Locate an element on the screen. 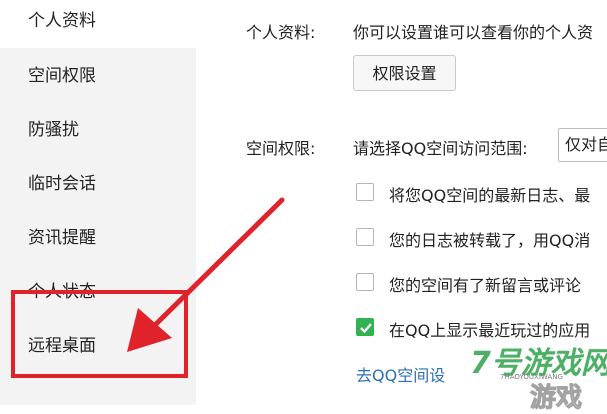  checkbox-label-new-message-comment: 您的空间有了新留言或评论 is located at coordinates (485, 285).